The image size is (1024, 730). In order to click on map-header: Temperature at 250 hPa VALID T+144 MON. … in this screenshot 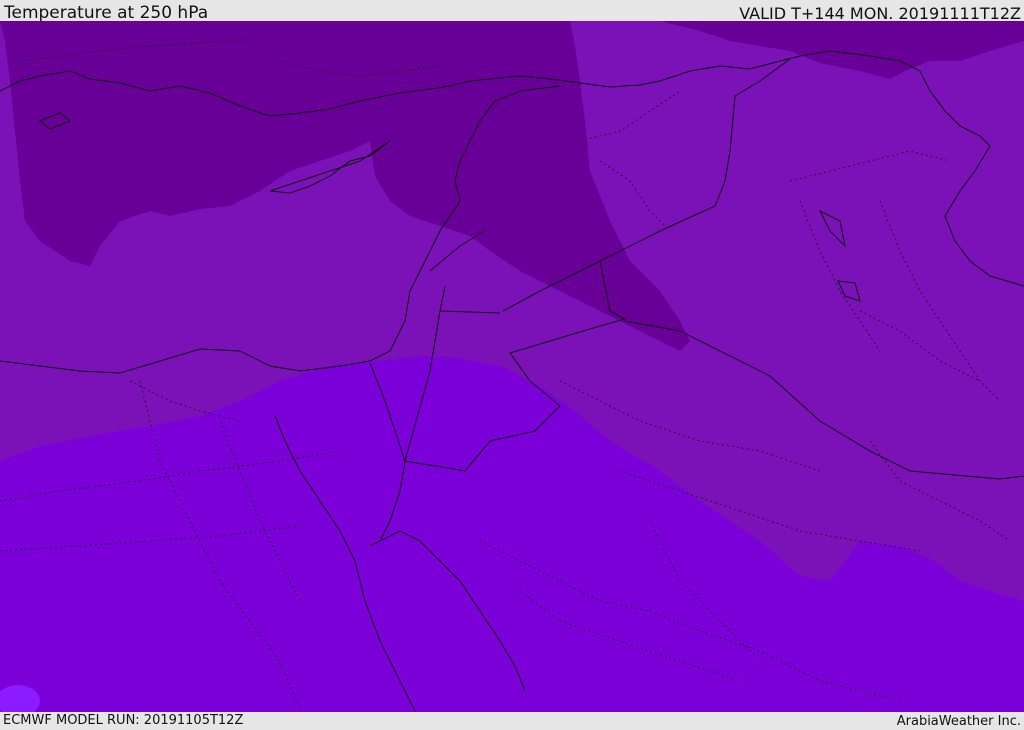, I will do `click(512, 11)`.